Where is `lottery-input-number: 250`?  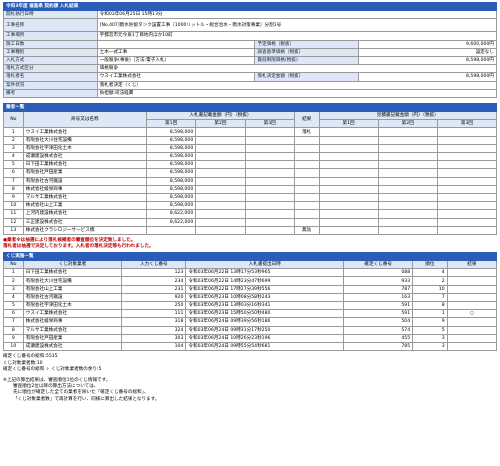 lottery-input-number: 250 is located at coordinates (154, 305).